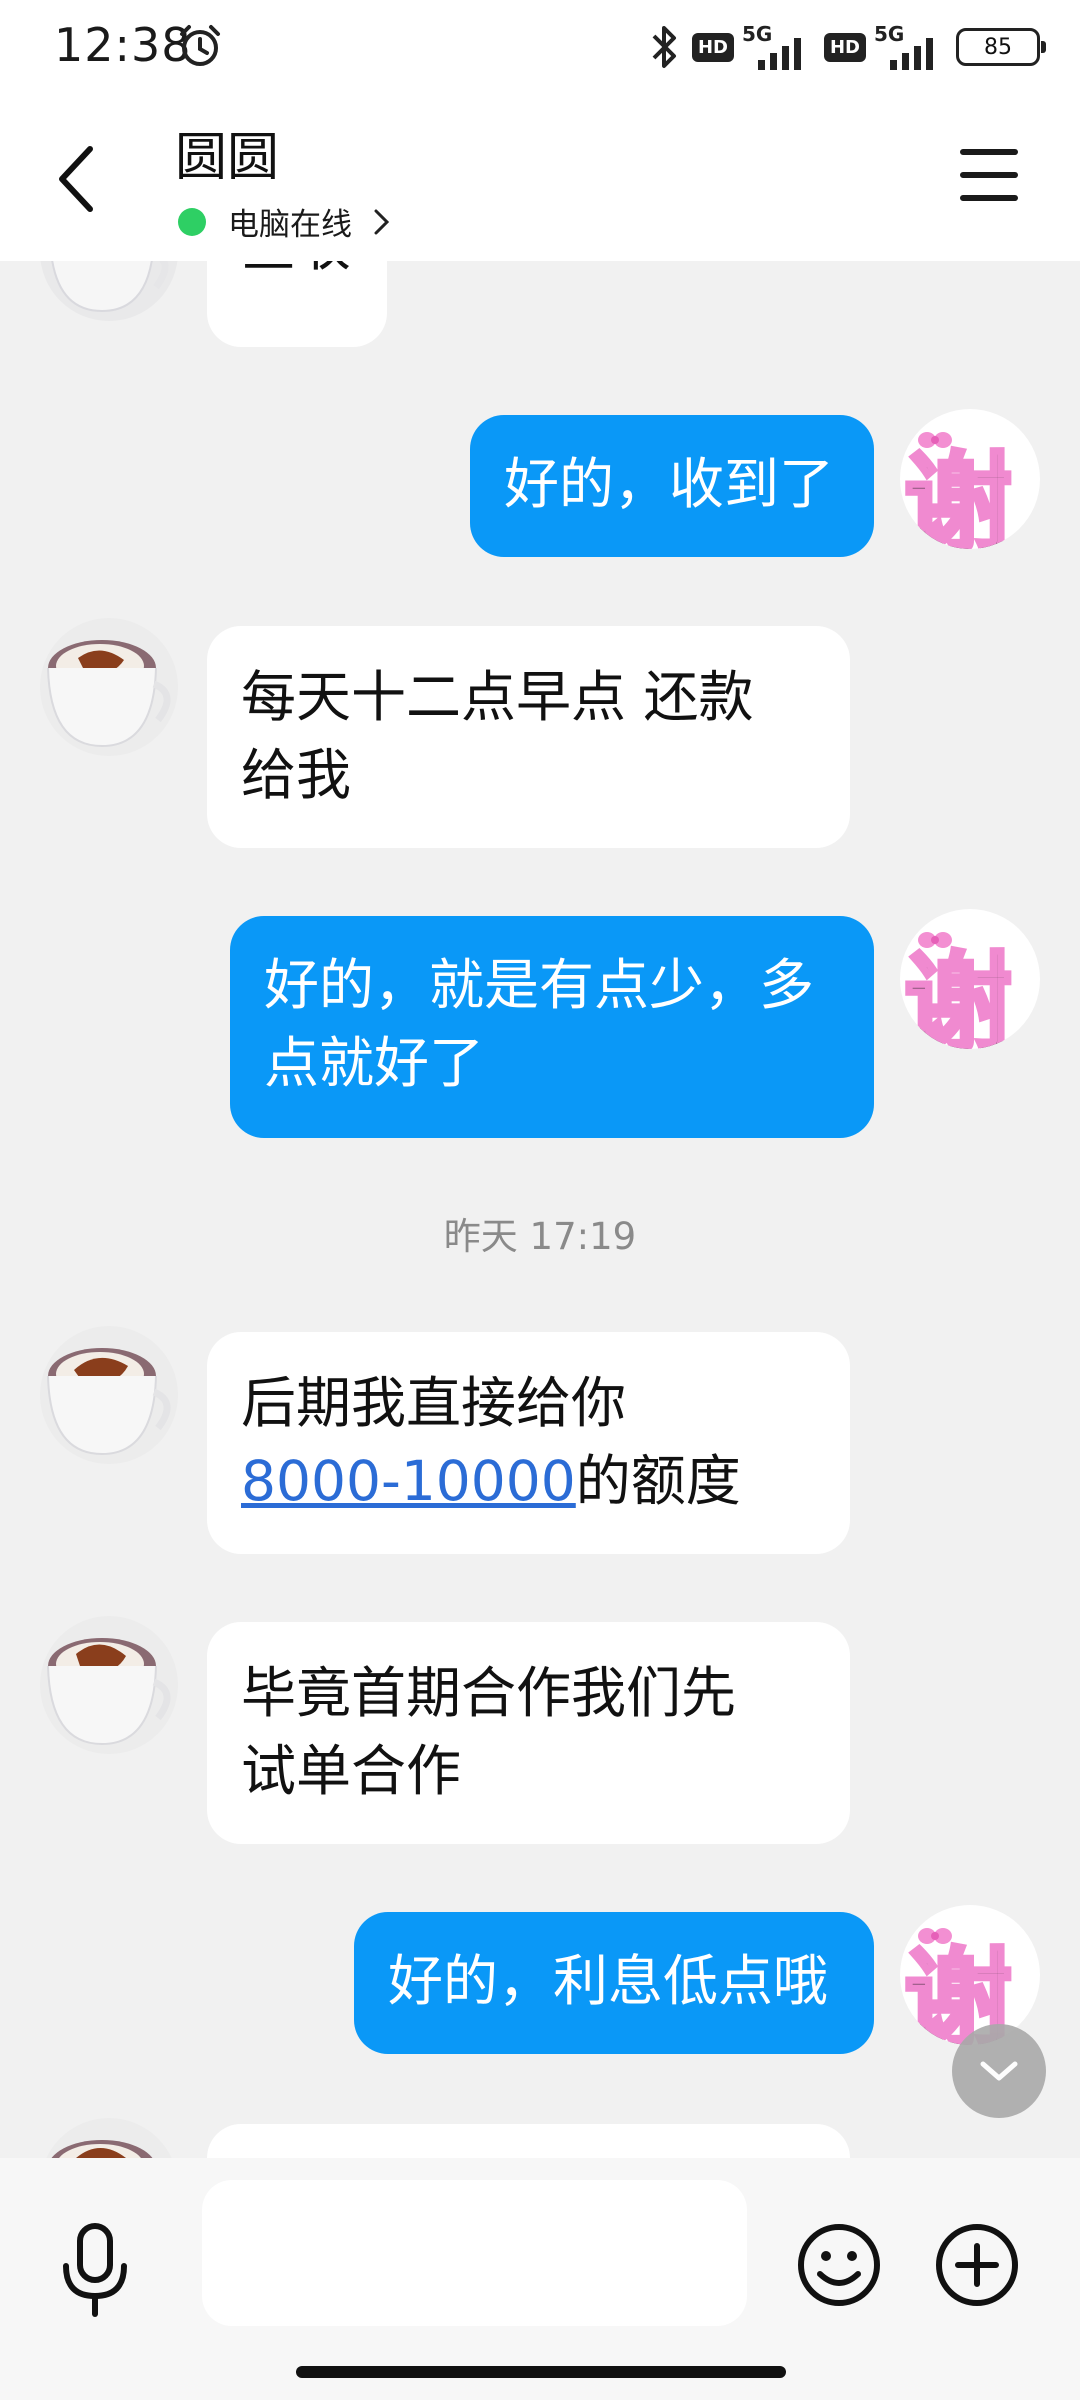 This screenshot has height=2400, width=1080. I want to click on input-bar, so click(540, 2279).